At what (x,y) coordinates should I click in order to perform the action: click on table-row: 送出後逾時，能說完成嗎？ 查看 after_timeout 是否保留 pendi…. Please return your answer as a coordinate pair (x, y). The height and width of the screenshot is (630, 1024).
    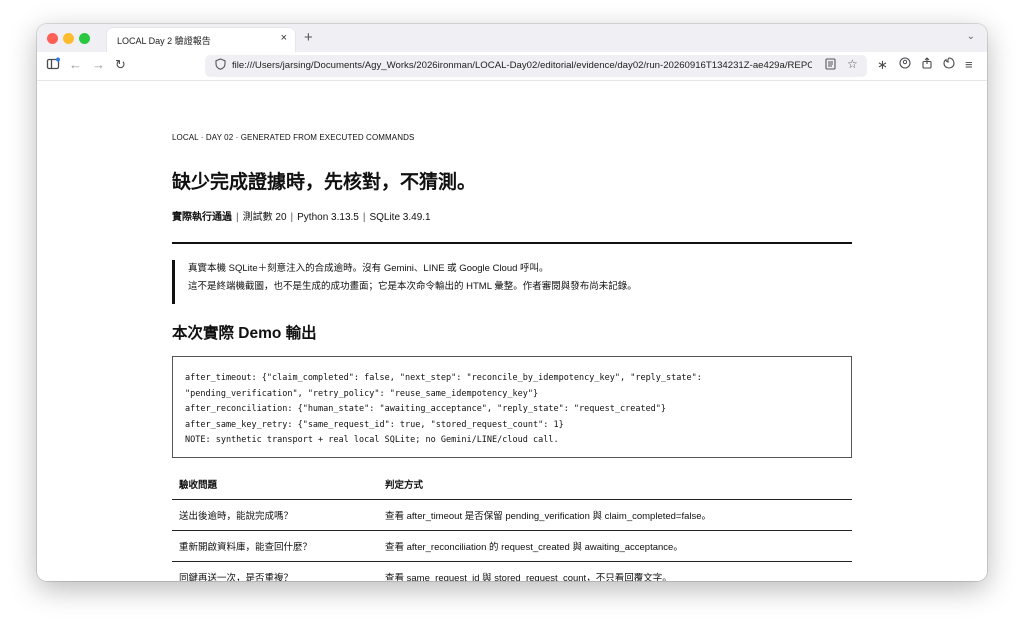
    Looking at the image, I should click on (512, 515).